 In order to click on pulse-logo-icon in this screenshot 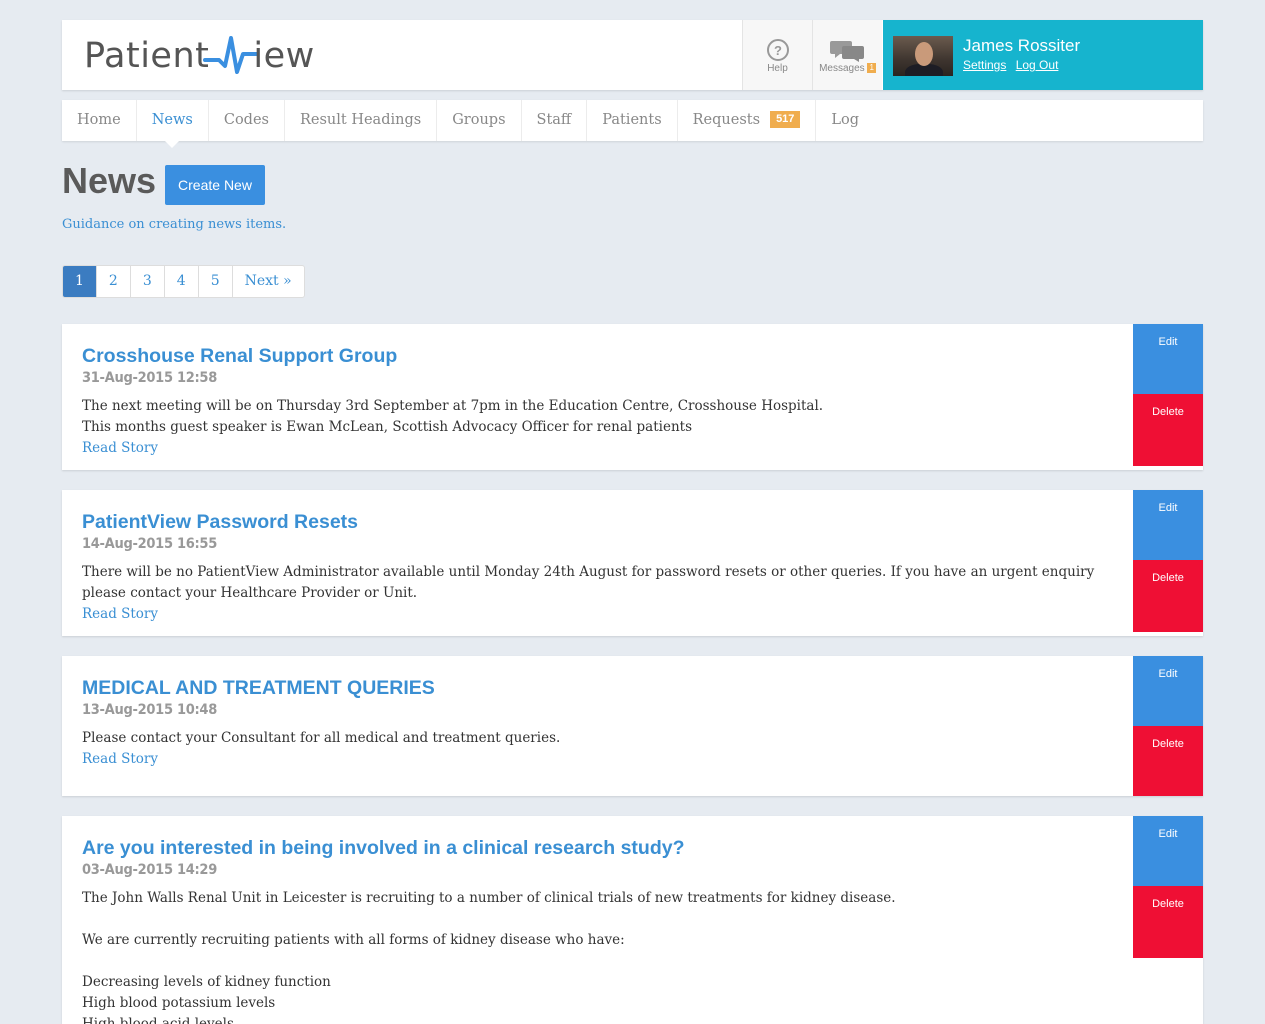, I will do `click(231, 55)`.